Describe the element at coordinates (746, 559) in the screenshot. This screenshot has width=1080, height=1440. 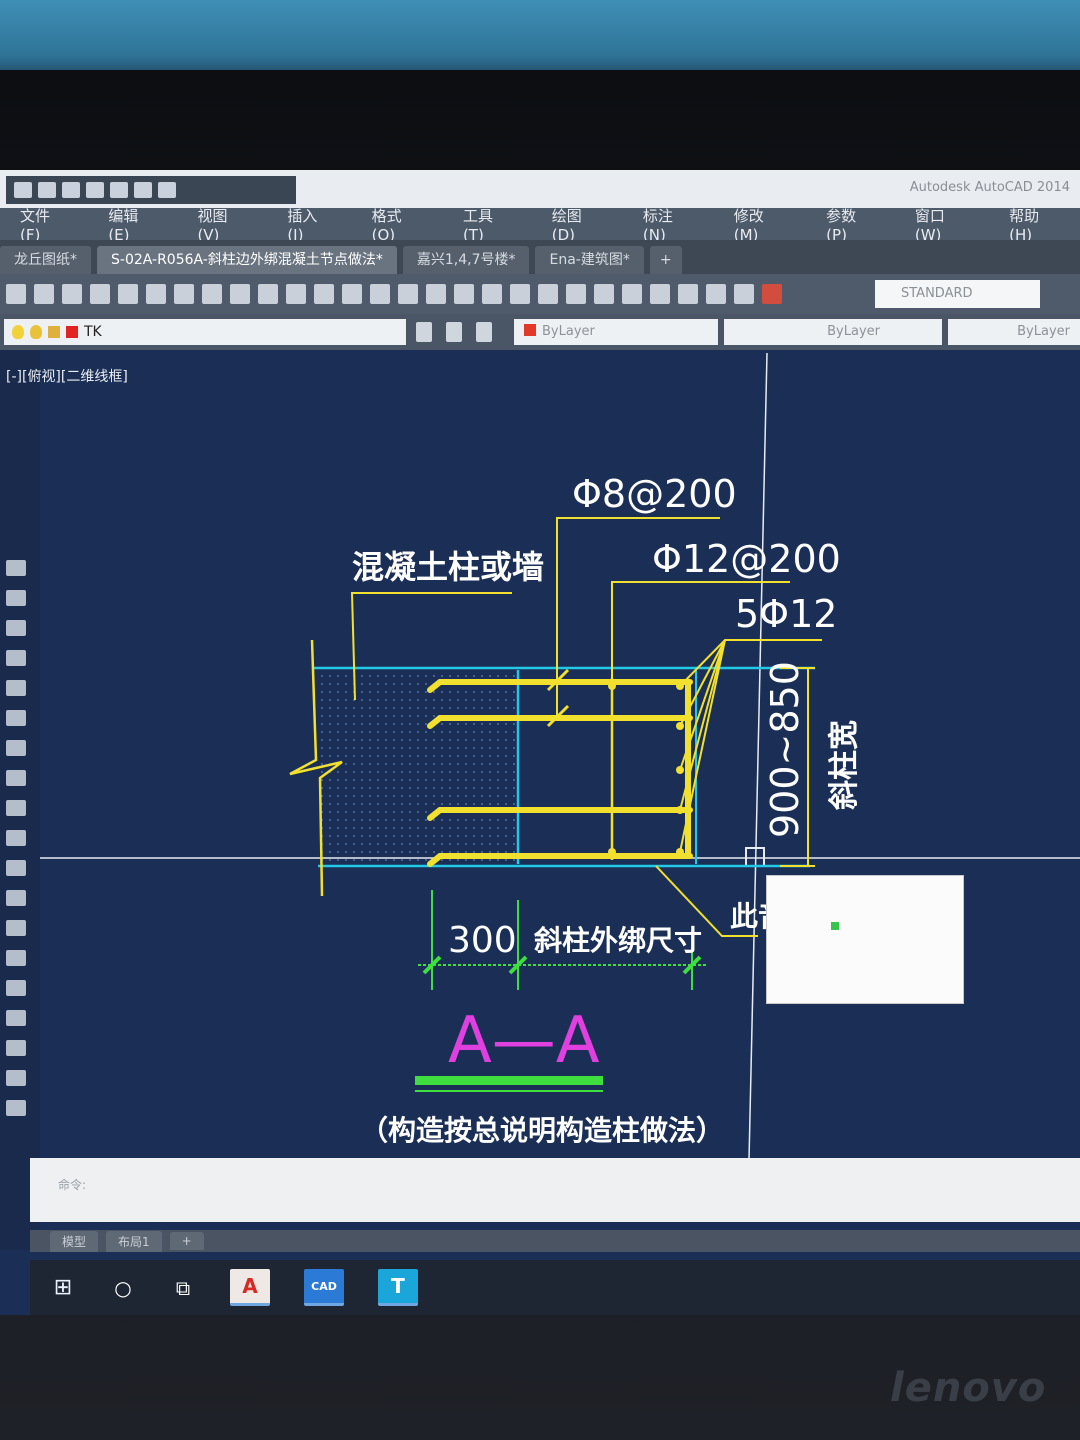
I see `label-rebar-12: Φ12@200` at that location.